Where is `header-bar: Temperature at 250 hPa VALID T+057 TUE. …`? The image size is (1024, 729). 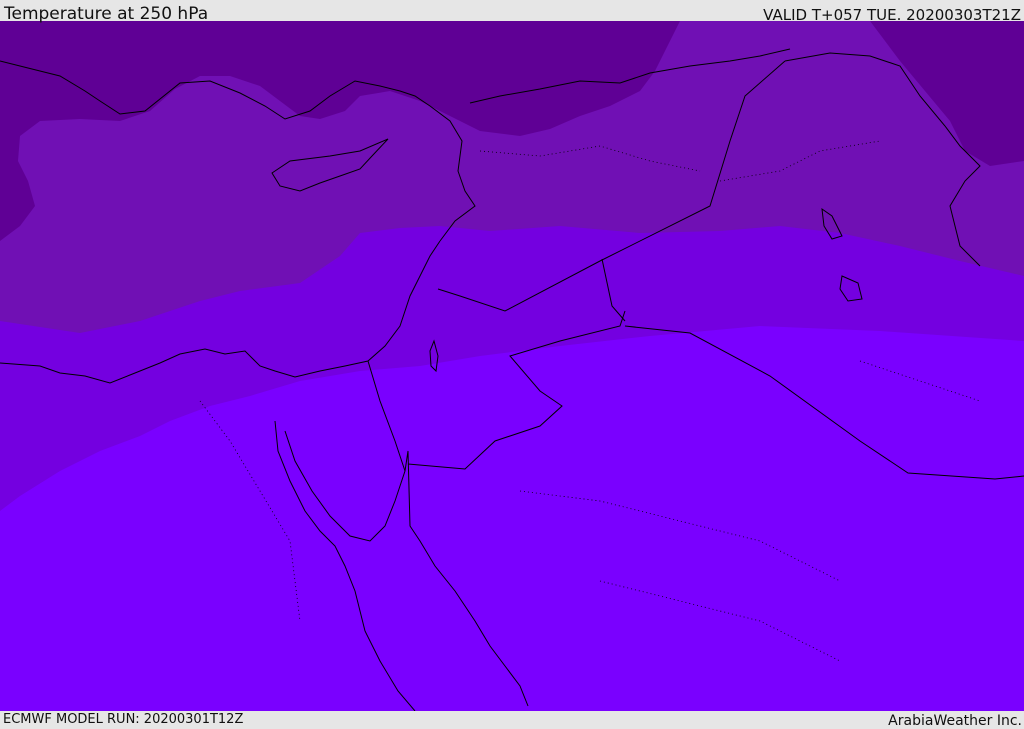
header-bar: Temperature at 250 hPa VALID T+057 TUE. … is located at coordinates (512, 12).